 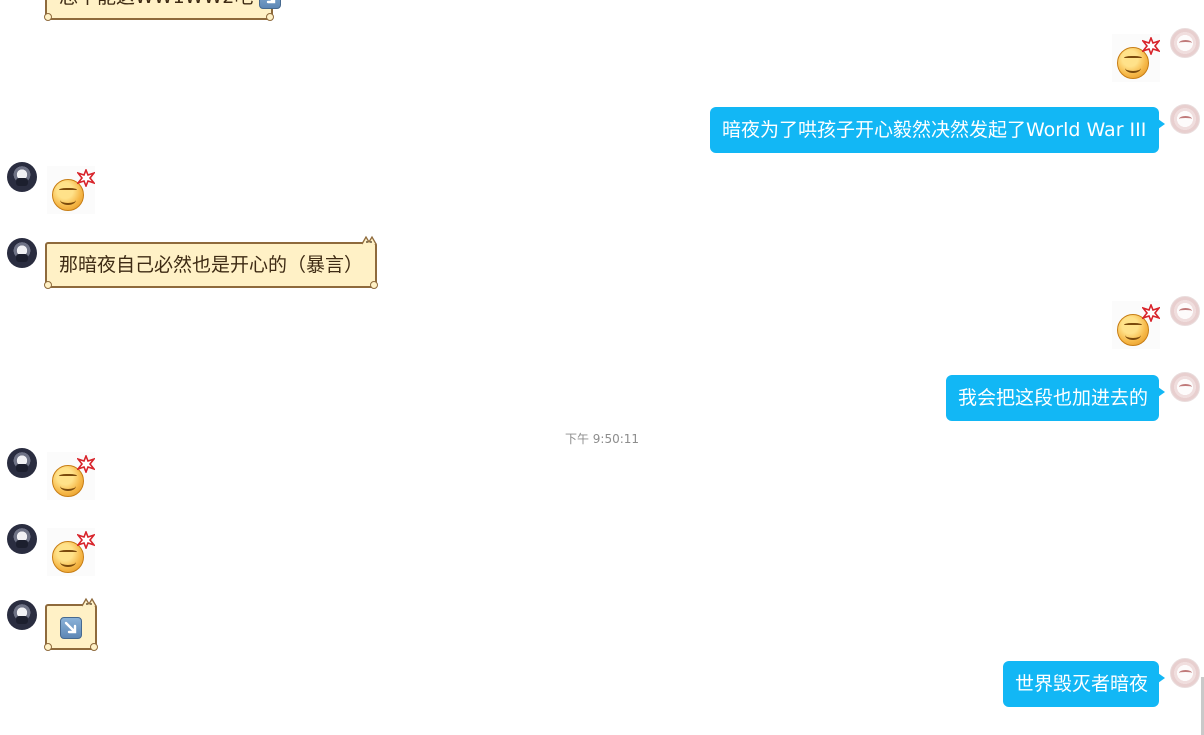 I want to click on message-text-6: 我会把这段也加进去的, so click(x=1053, y=398).